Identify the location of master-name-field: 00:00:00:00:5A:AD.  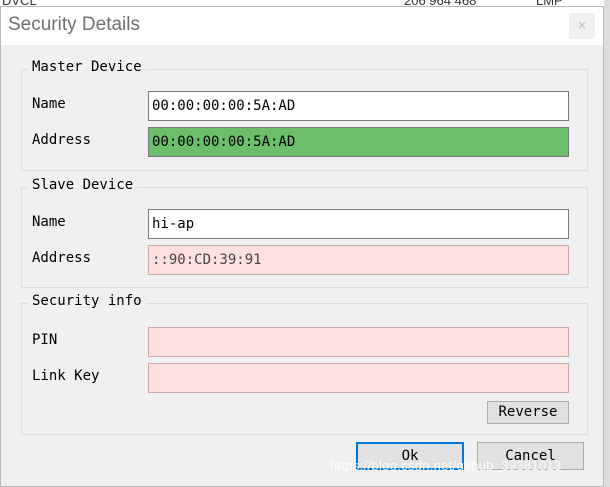
(358, 106).